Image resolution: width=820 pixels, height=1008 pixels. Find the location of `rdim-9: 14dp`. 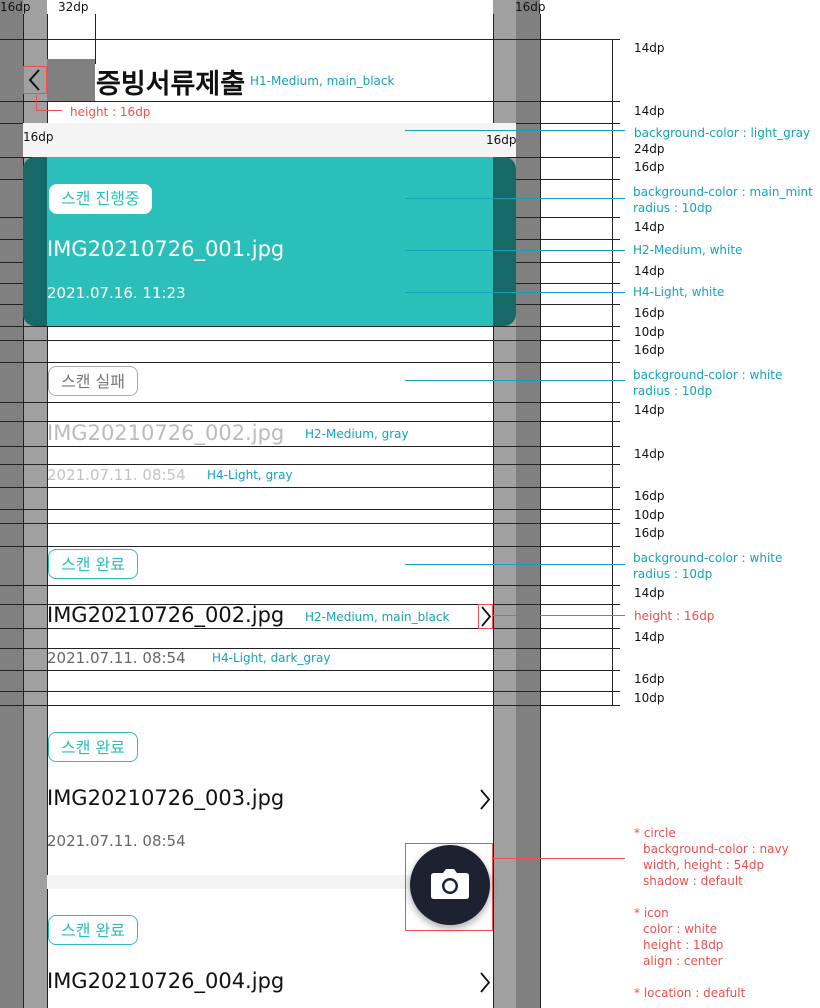

rdim-9: 14dp is located at coordinates (649, 410).